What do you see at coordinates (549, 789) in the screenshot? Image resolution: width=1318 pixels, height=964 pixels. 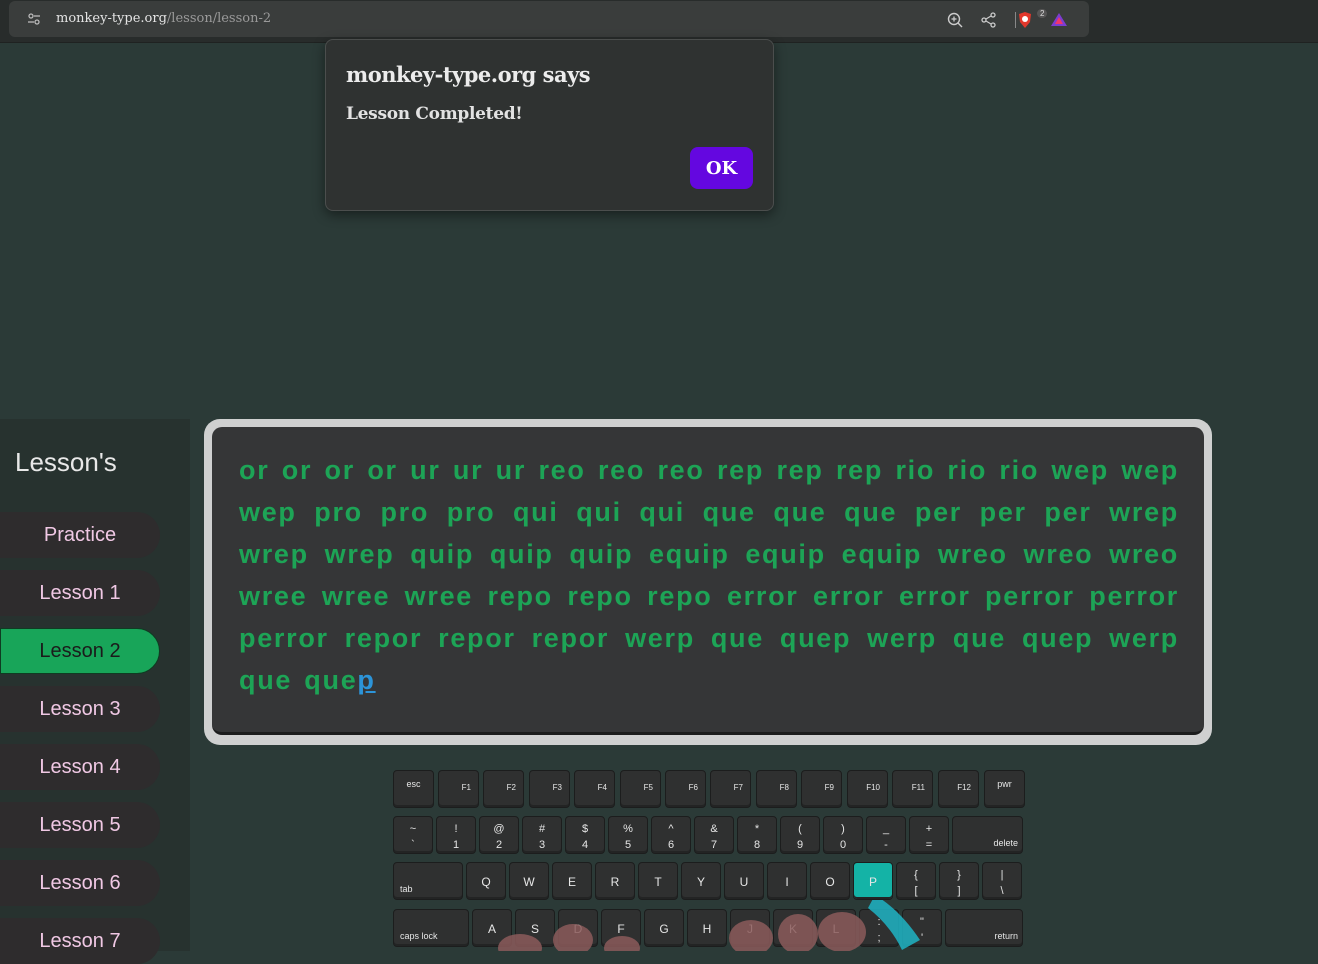 I see `key-f3: F3` at bounding box center [549, 789].